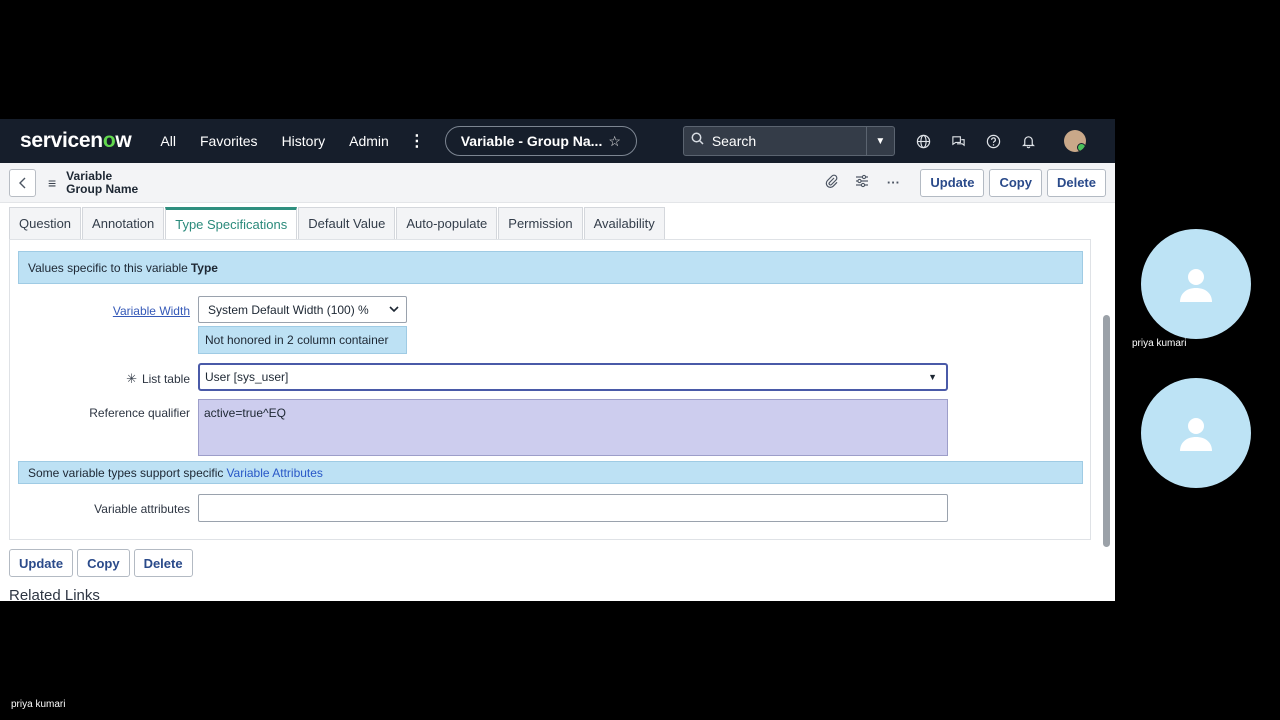 The height and width of the screenshot is (720, 1280). What do you see at coordinates (573, 377) in the screenshot?
I see `list-table-select: User [sys_user] ▼` at bounding box center [573, 377].